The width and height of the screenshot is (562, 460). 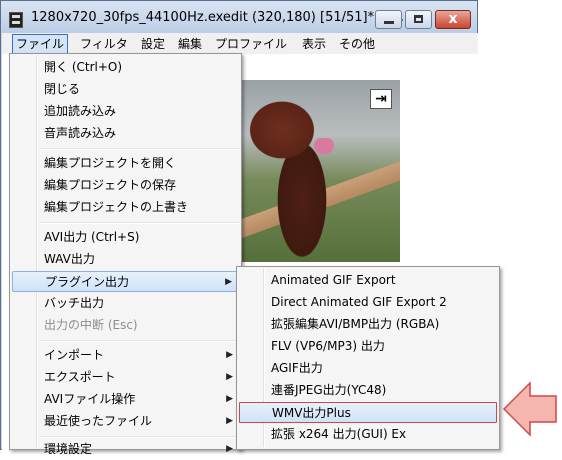 I want to click on close-icon: x, so click(x=453, y=19).